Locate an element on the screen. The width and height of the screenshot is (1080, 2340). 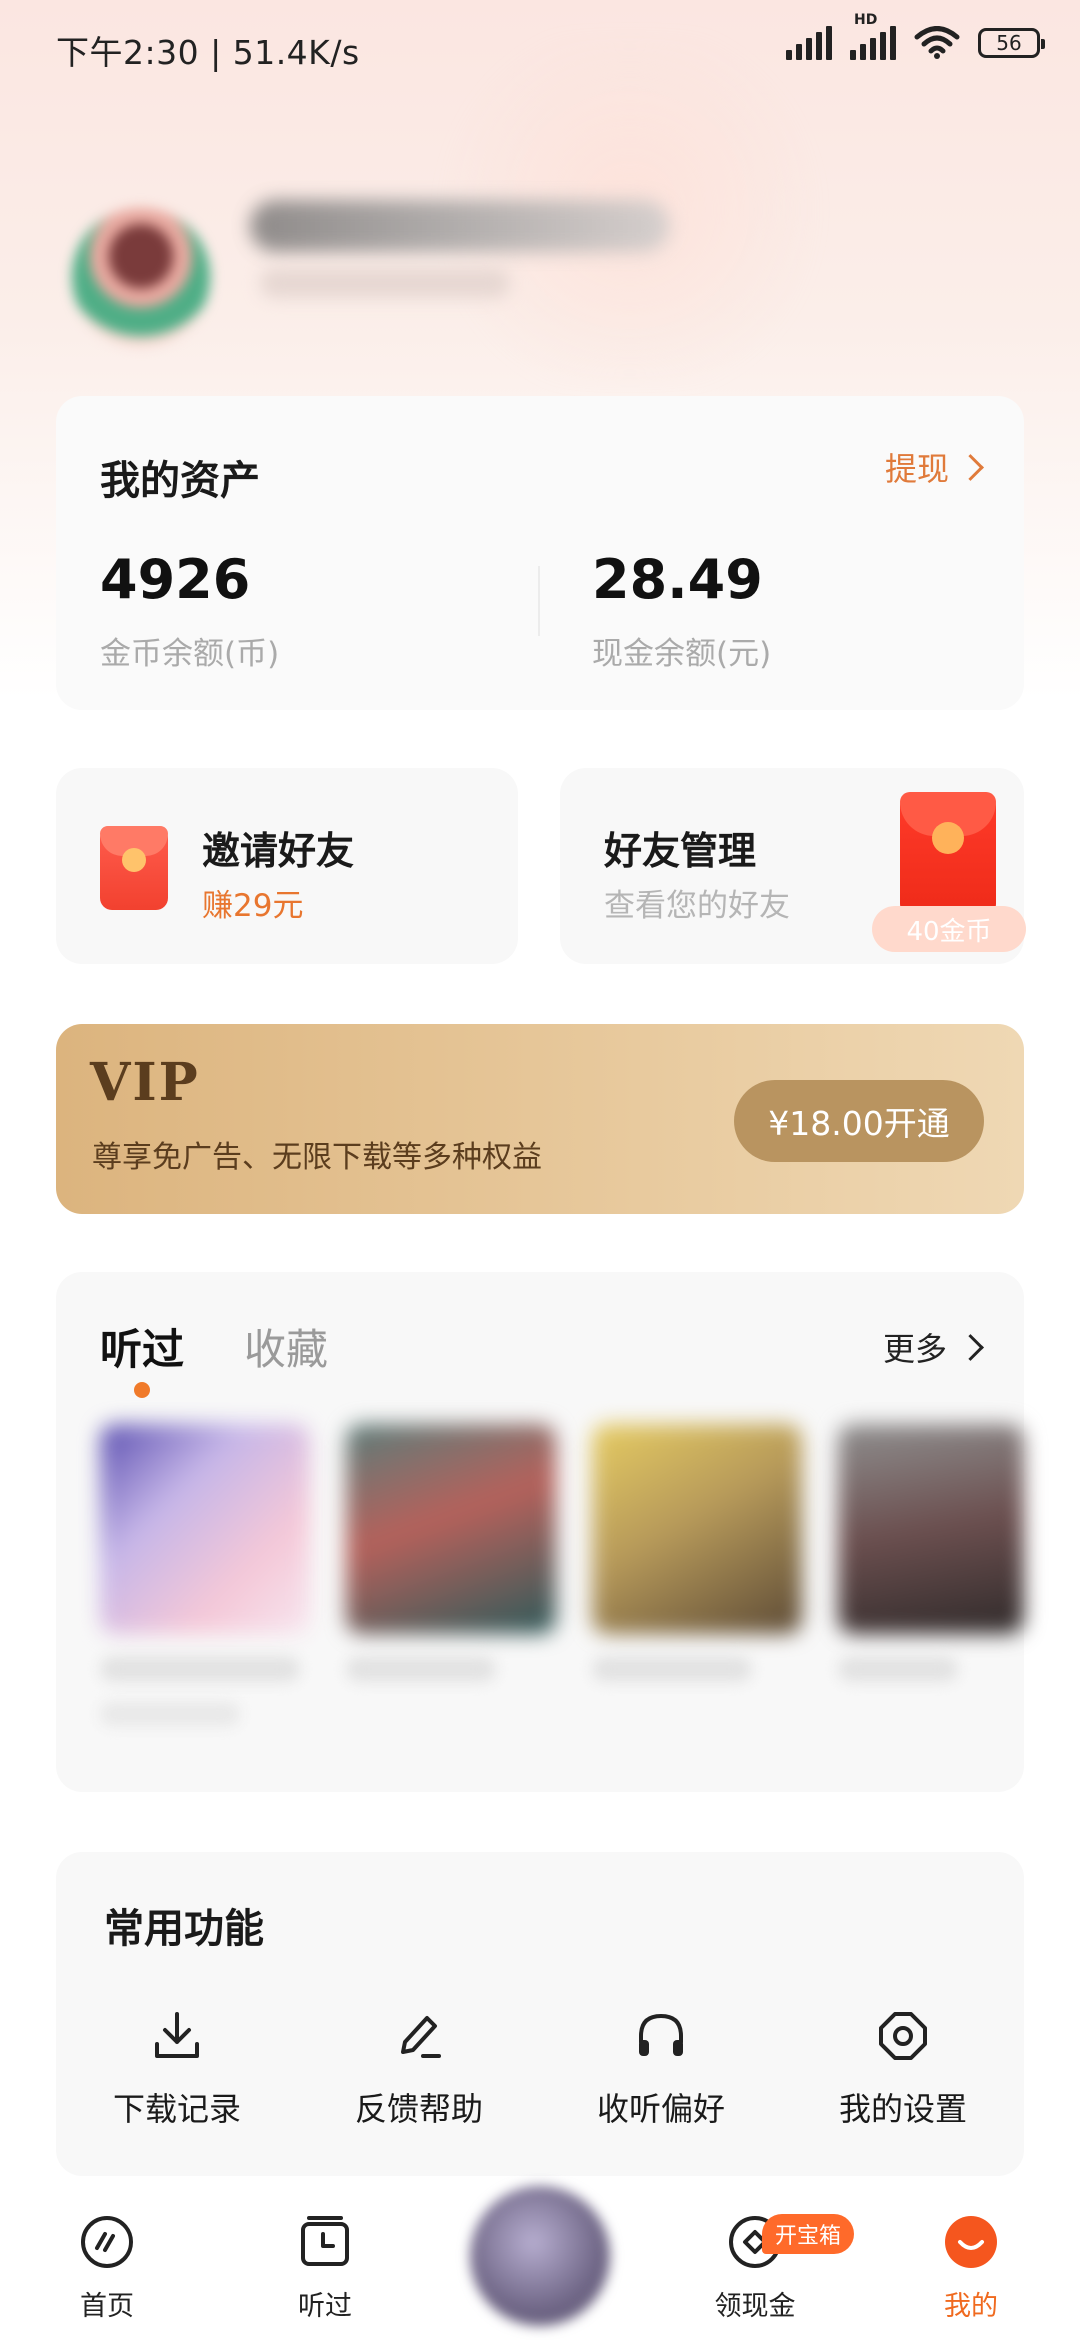
nav-history: 听过 is located at coordinates (325, 2268).